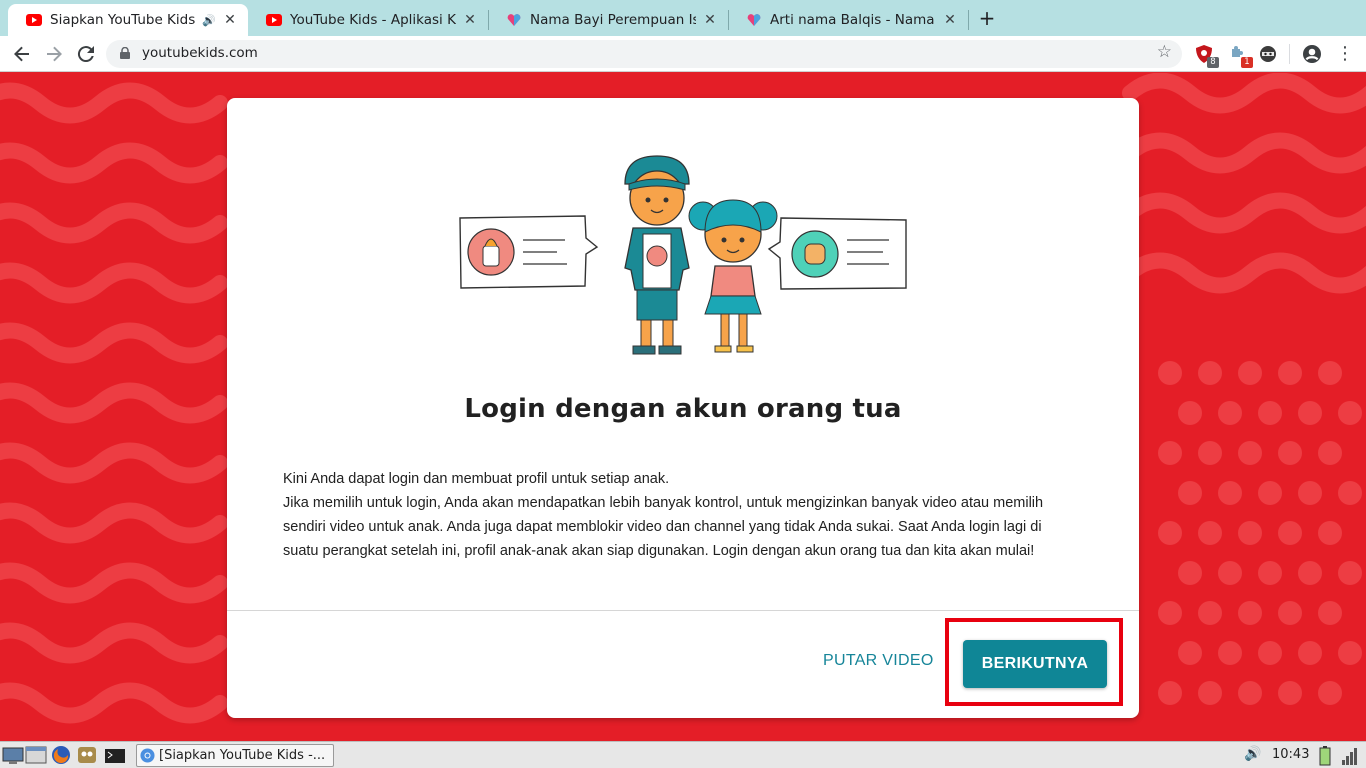 This screenshot has height=768, width=1366. Describe the element at coordinates (613, 20) in the screenshot. I see `tab-title: Nama Bayi Perempuan Isl` at that location.